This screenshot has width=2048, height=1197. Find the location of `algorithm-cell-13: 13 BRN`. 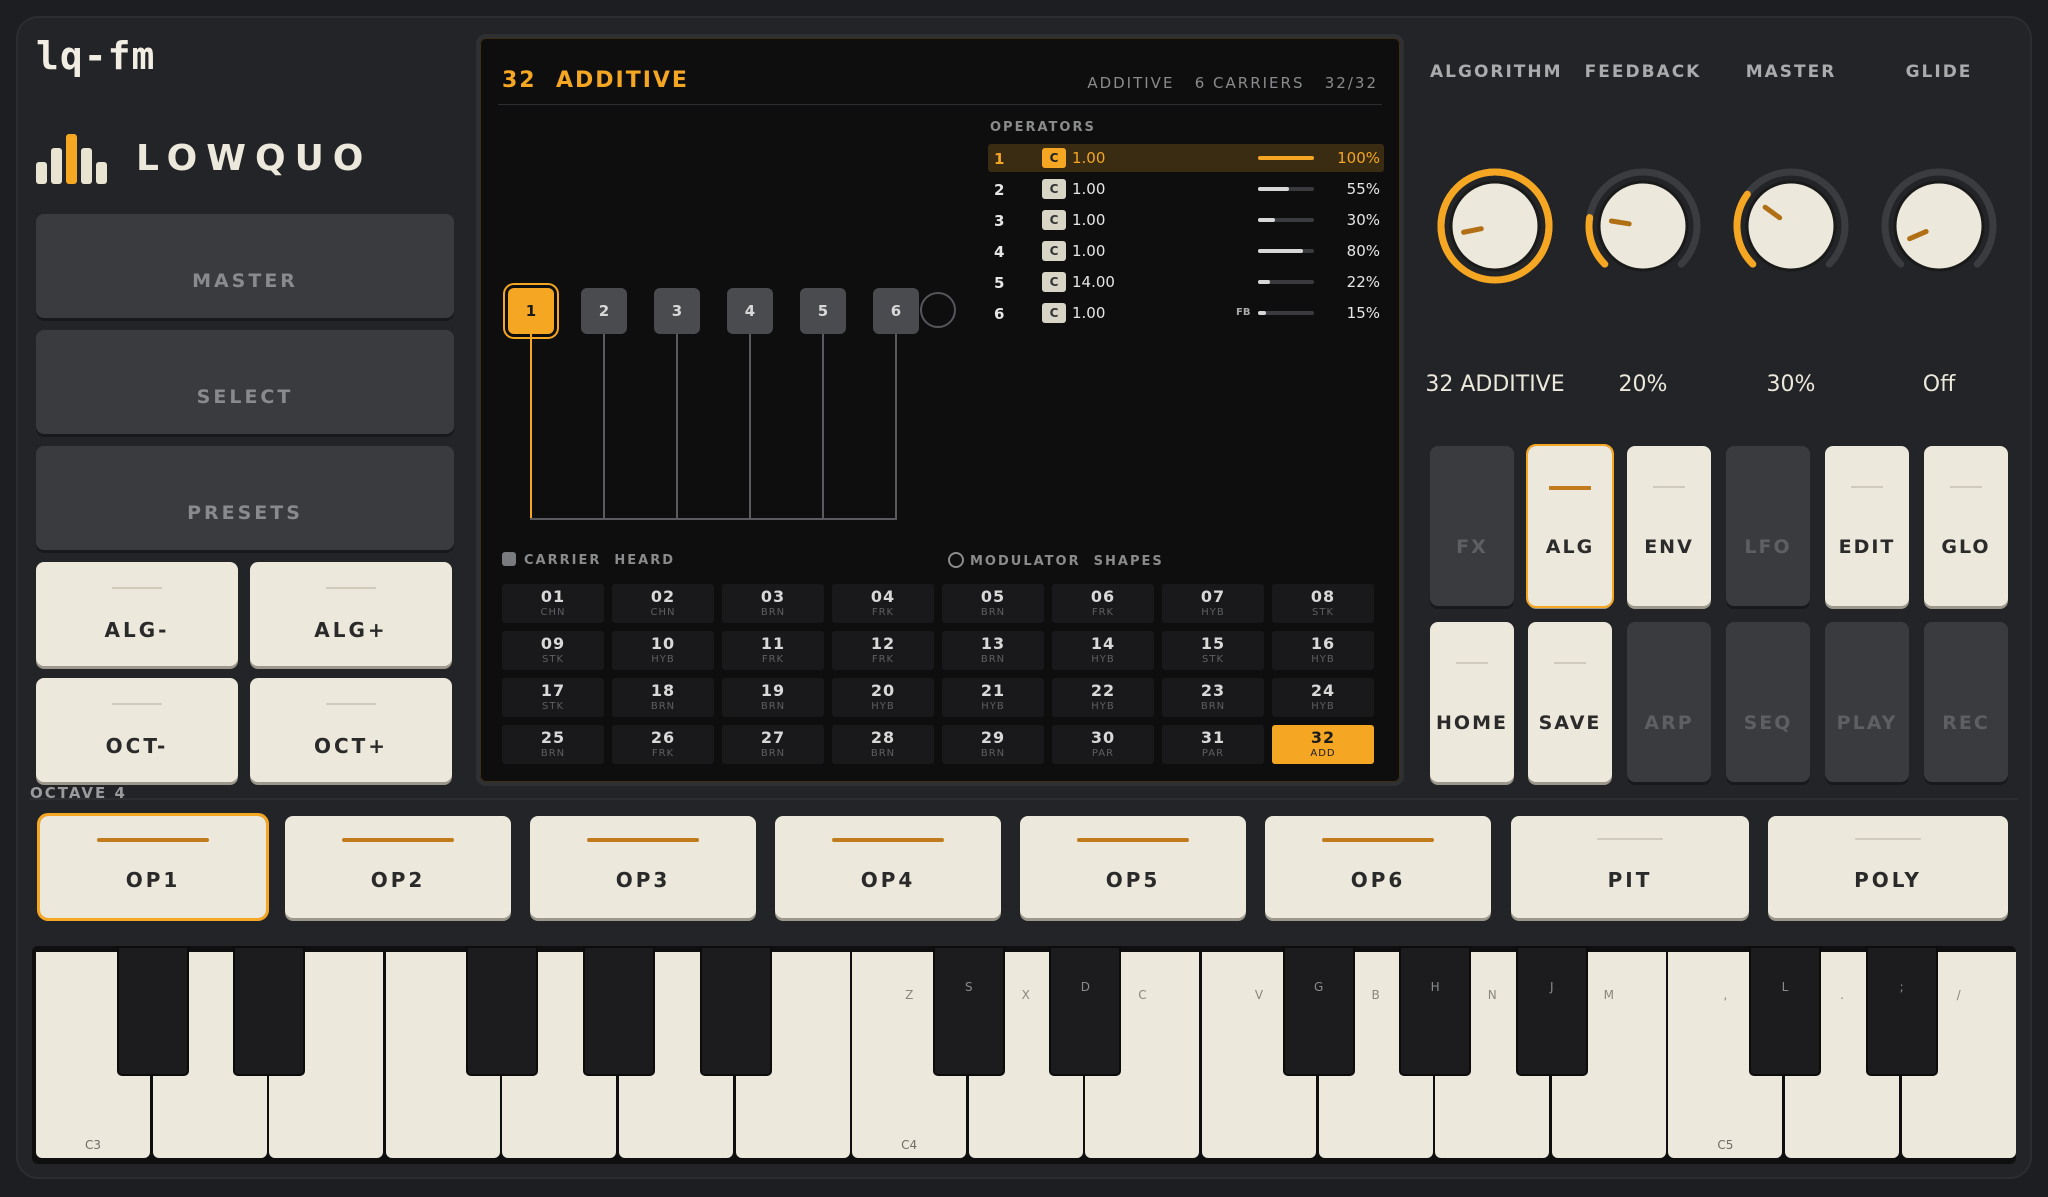

algorithm-cell-13: 13 BRN is located at coordinates (993, 650).